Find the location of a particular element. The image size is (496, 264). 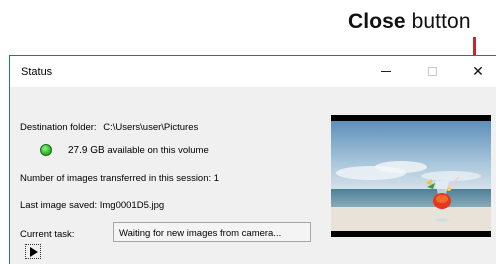

callout-label: Close button is located at coordinates (421, 22).